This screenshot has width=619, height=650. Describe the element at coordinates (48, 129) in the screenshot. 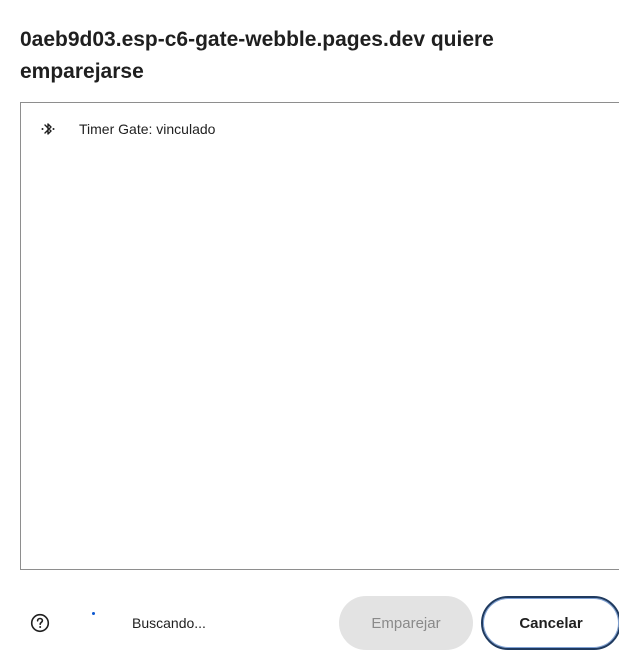

I see `bluetooth-icon` at that location.